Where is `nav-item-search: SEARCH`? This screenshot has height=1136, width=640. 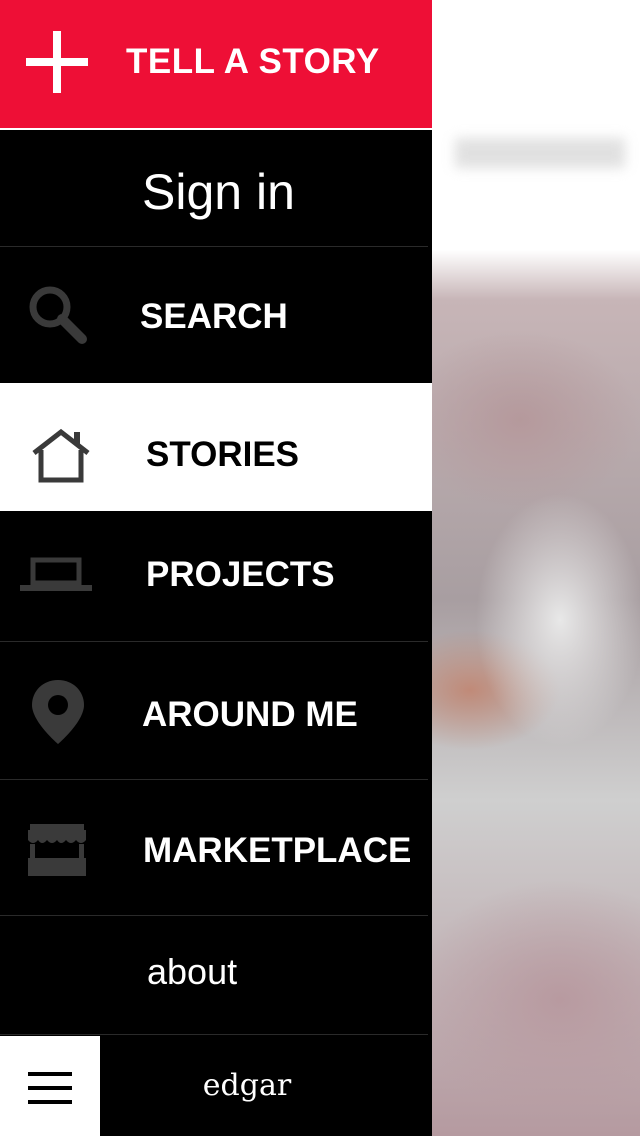
nav-item-search: SEARCH is located at coordinates (216, 315).